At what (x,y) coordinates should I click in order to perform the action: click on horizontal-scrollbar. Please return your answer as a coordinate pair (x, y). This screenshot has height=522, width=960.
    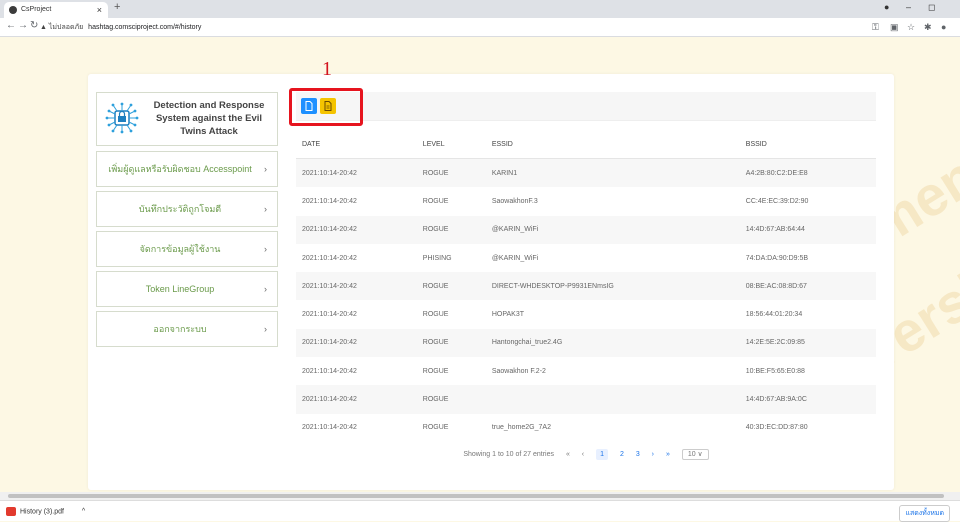
    Looking at the image, I should click on (480, 496).